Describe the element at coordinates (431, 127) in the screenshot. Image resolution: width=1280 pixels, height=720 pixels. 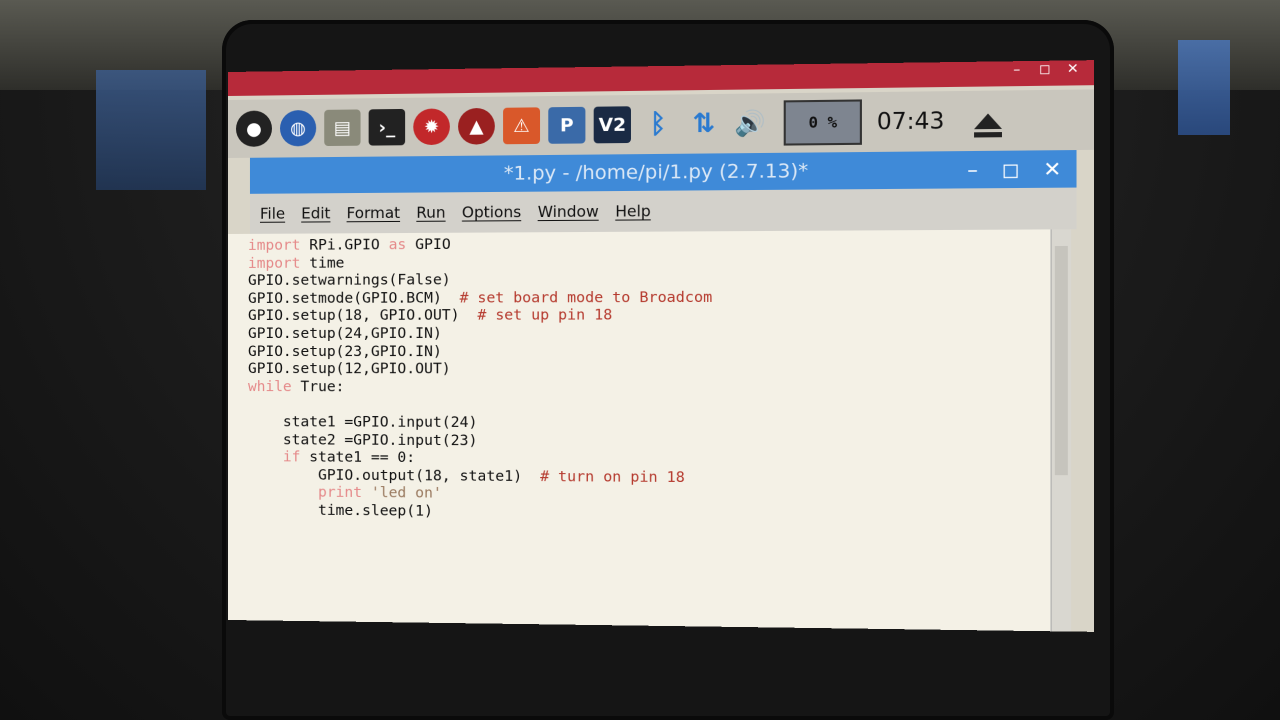
I see `mathematica-icon: ✹` at that location.